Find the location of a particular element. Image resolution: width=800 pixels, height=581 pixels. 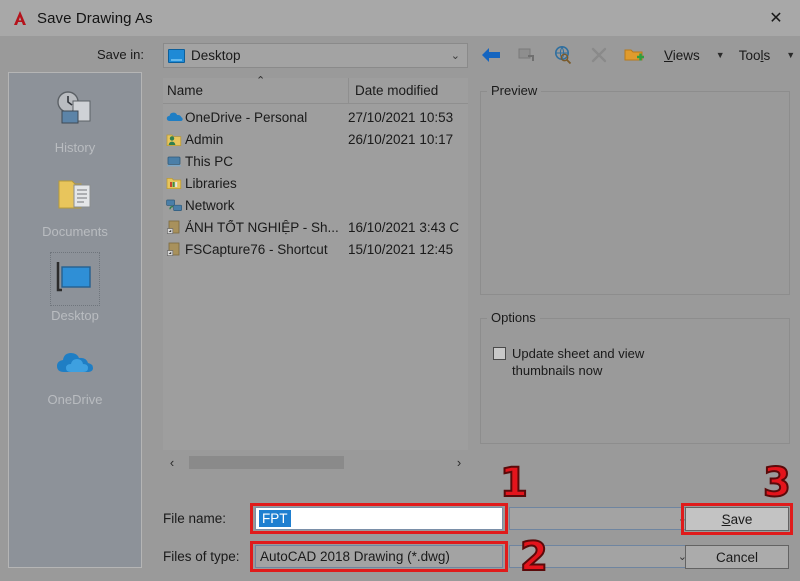

places-item-label: Desktop is located at coordinates (75, 315).